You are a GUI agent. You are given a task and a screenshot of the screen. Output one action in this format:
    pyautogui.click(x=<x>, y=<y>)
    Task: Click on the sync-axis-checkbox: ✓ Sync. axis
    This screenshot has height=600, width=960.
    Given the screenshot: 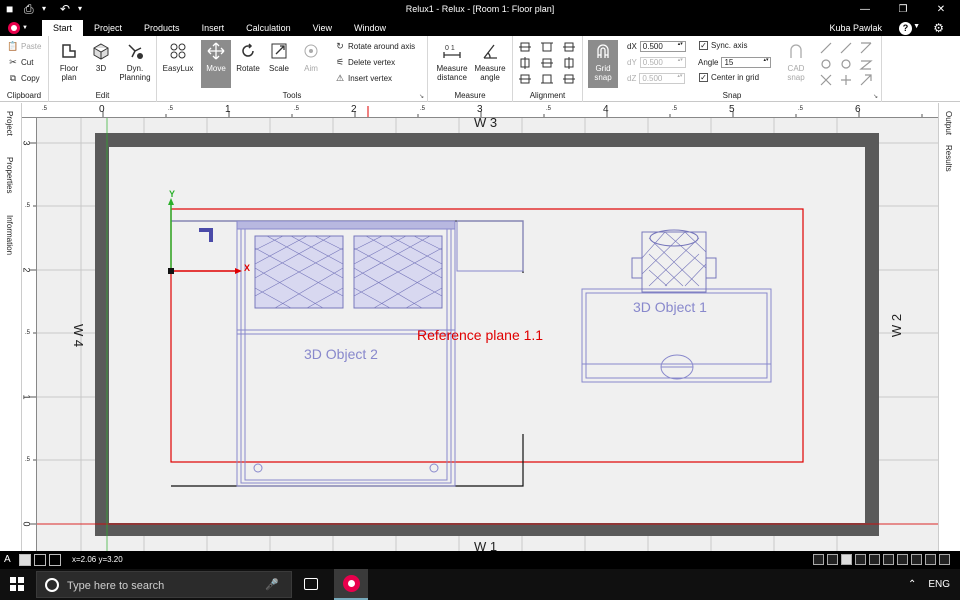 What is the action you would take?
    pyautogui.click(x=723, y=45)
    